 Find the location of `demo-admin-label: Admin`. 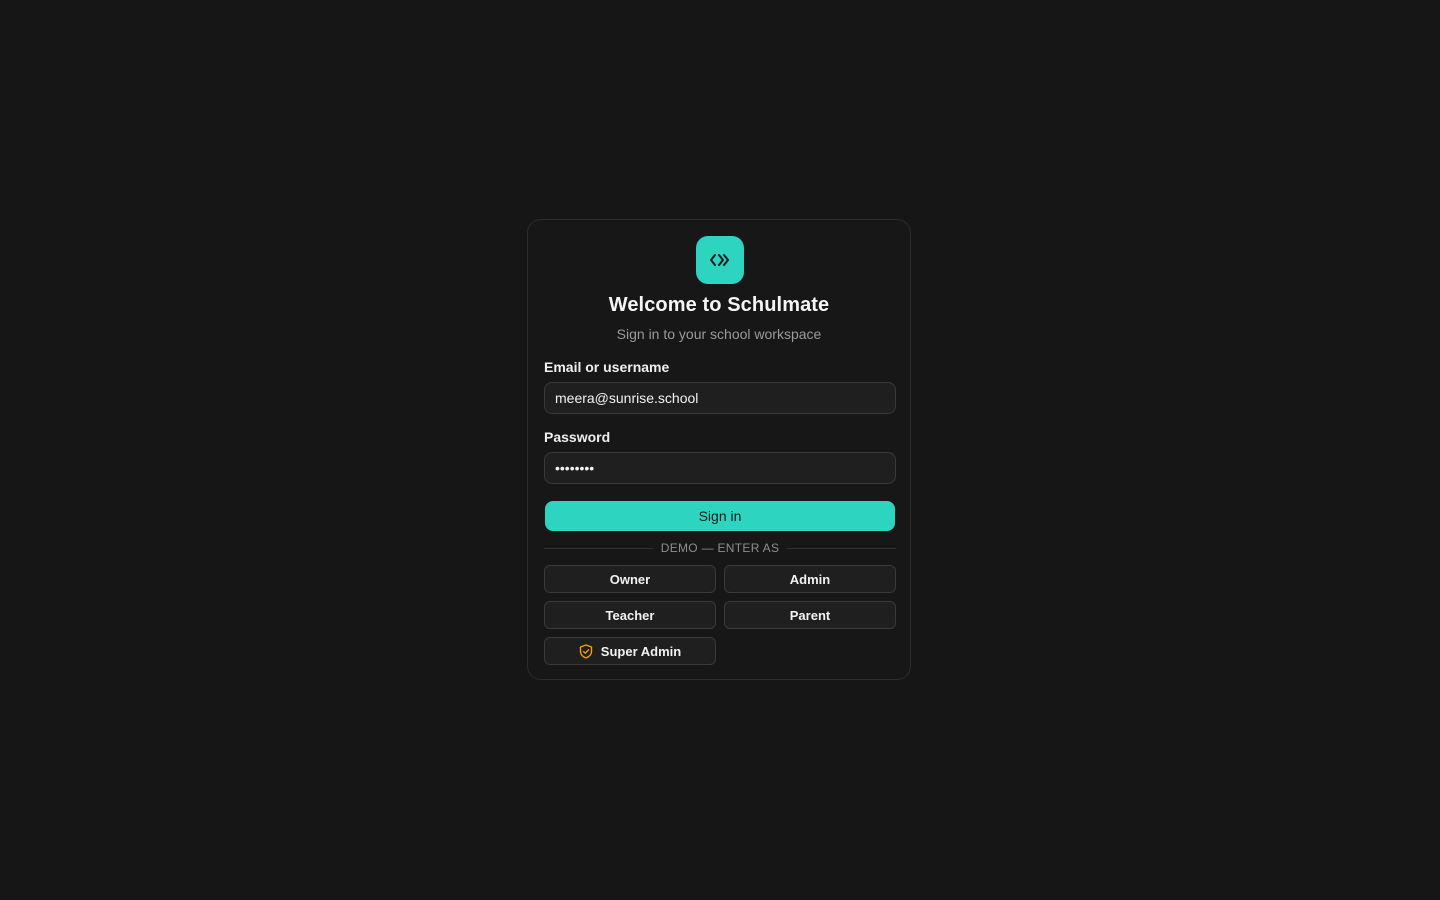

demo-admin-label: Admin is located at coordinates (810, 579).